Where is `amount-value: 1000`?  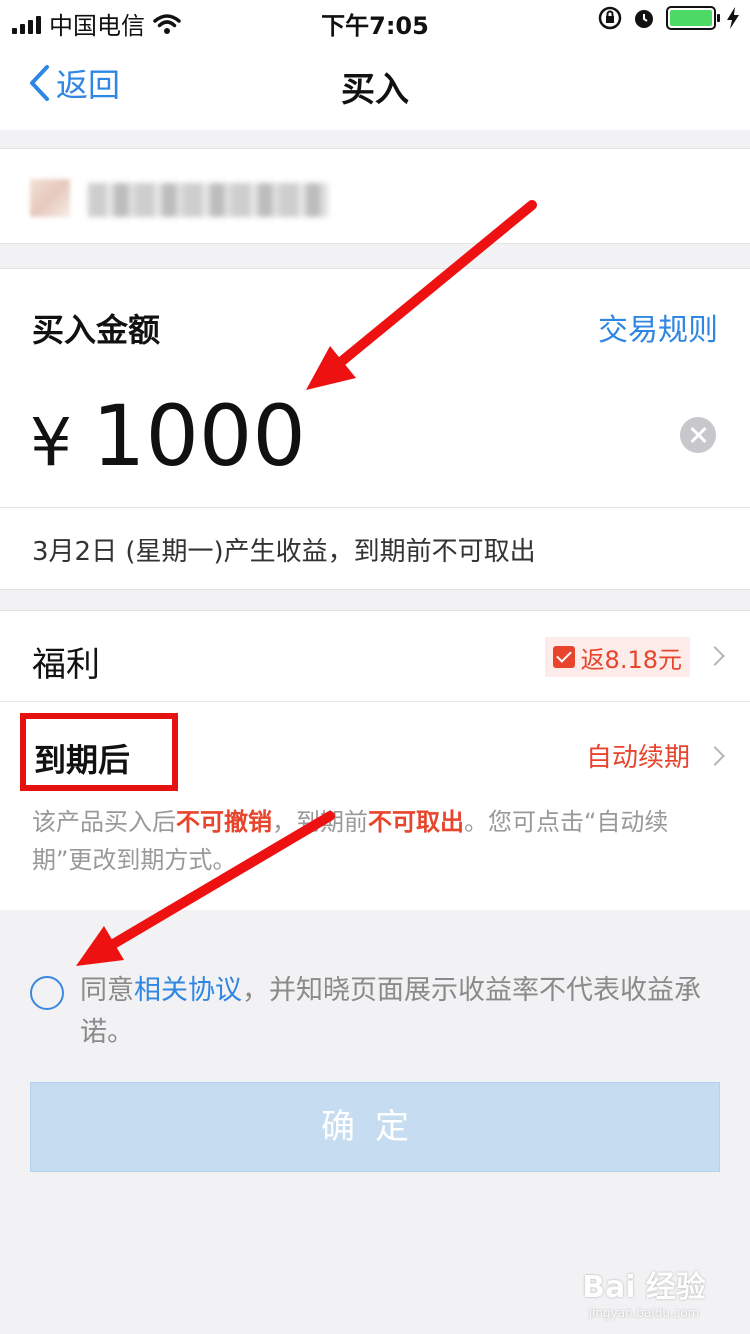
amount-value: 1000 is located at coordinates (199, 436).